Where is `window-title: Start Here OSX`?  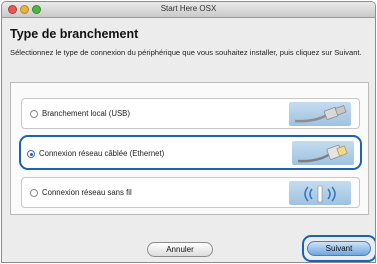 window-title: Start Here OSX is located at coordinates (188, 8).